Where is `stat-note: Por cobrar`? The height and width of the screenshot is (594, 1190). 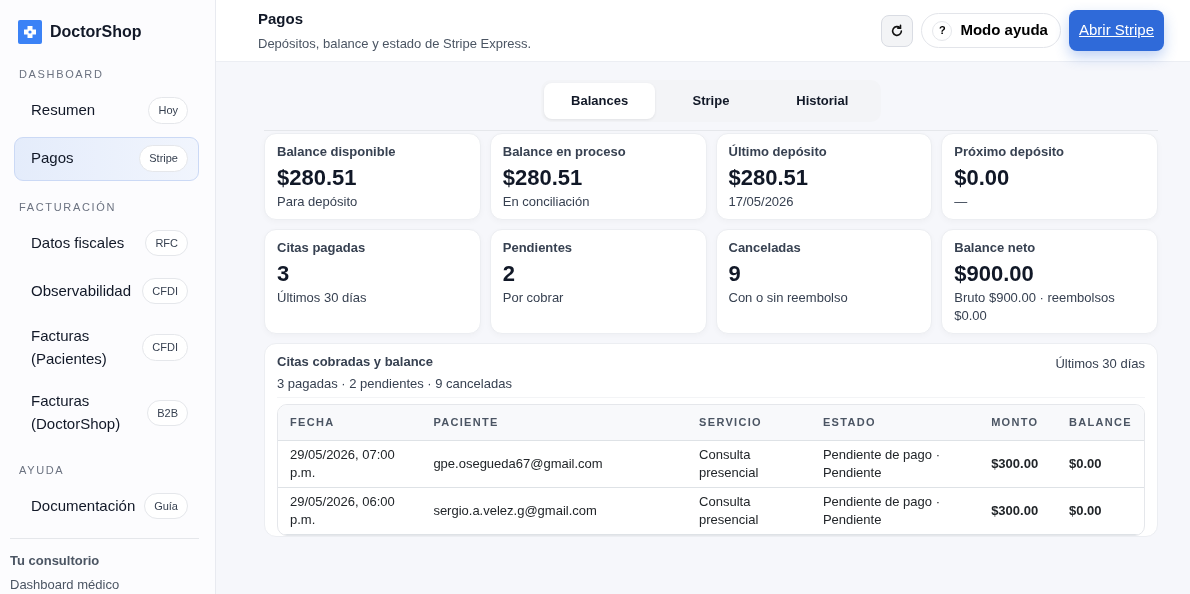 stat-note: Por cobrar is located at coordinates (533, 297).